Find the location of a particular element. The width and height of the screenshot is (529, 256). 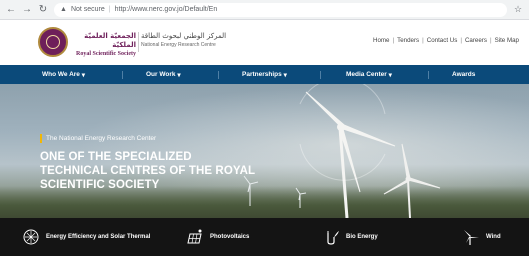

forward-arrow-icon: → is located at coordinates (27, 9).